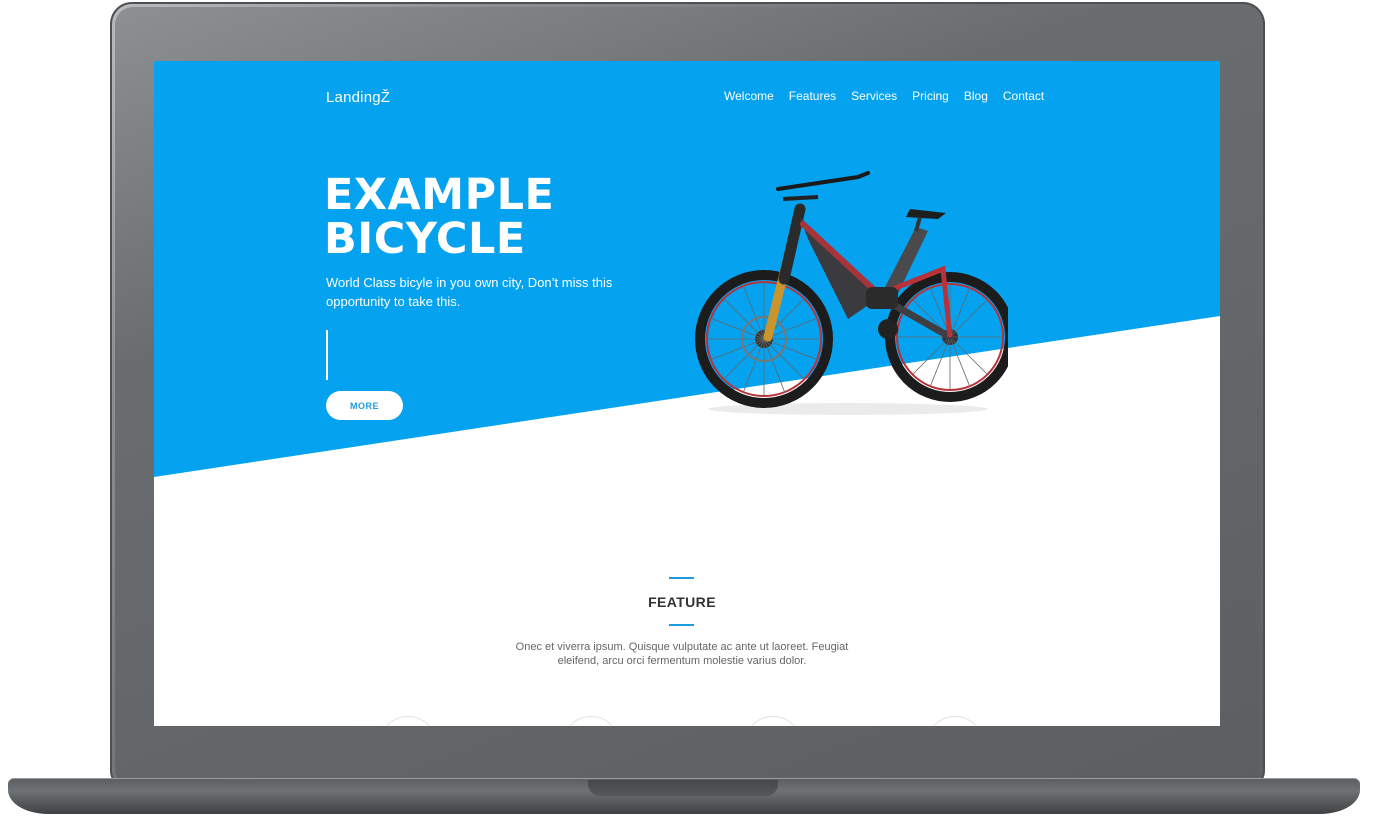 Image resolution: width=1397 pixels, height=820 pixels. What do you see at coordinates (1023, 96) in the screenshot?
I see `nav-item-contact: Contact` at bounding box center [1023, 96].